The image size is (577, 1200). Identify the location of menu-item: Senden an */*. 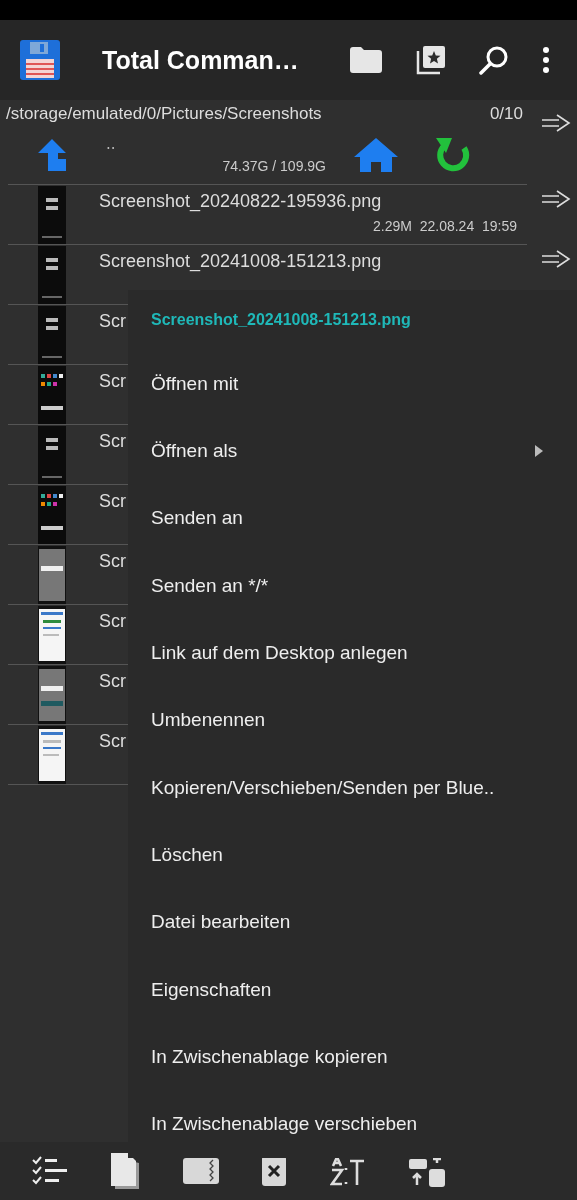
(364, 586).